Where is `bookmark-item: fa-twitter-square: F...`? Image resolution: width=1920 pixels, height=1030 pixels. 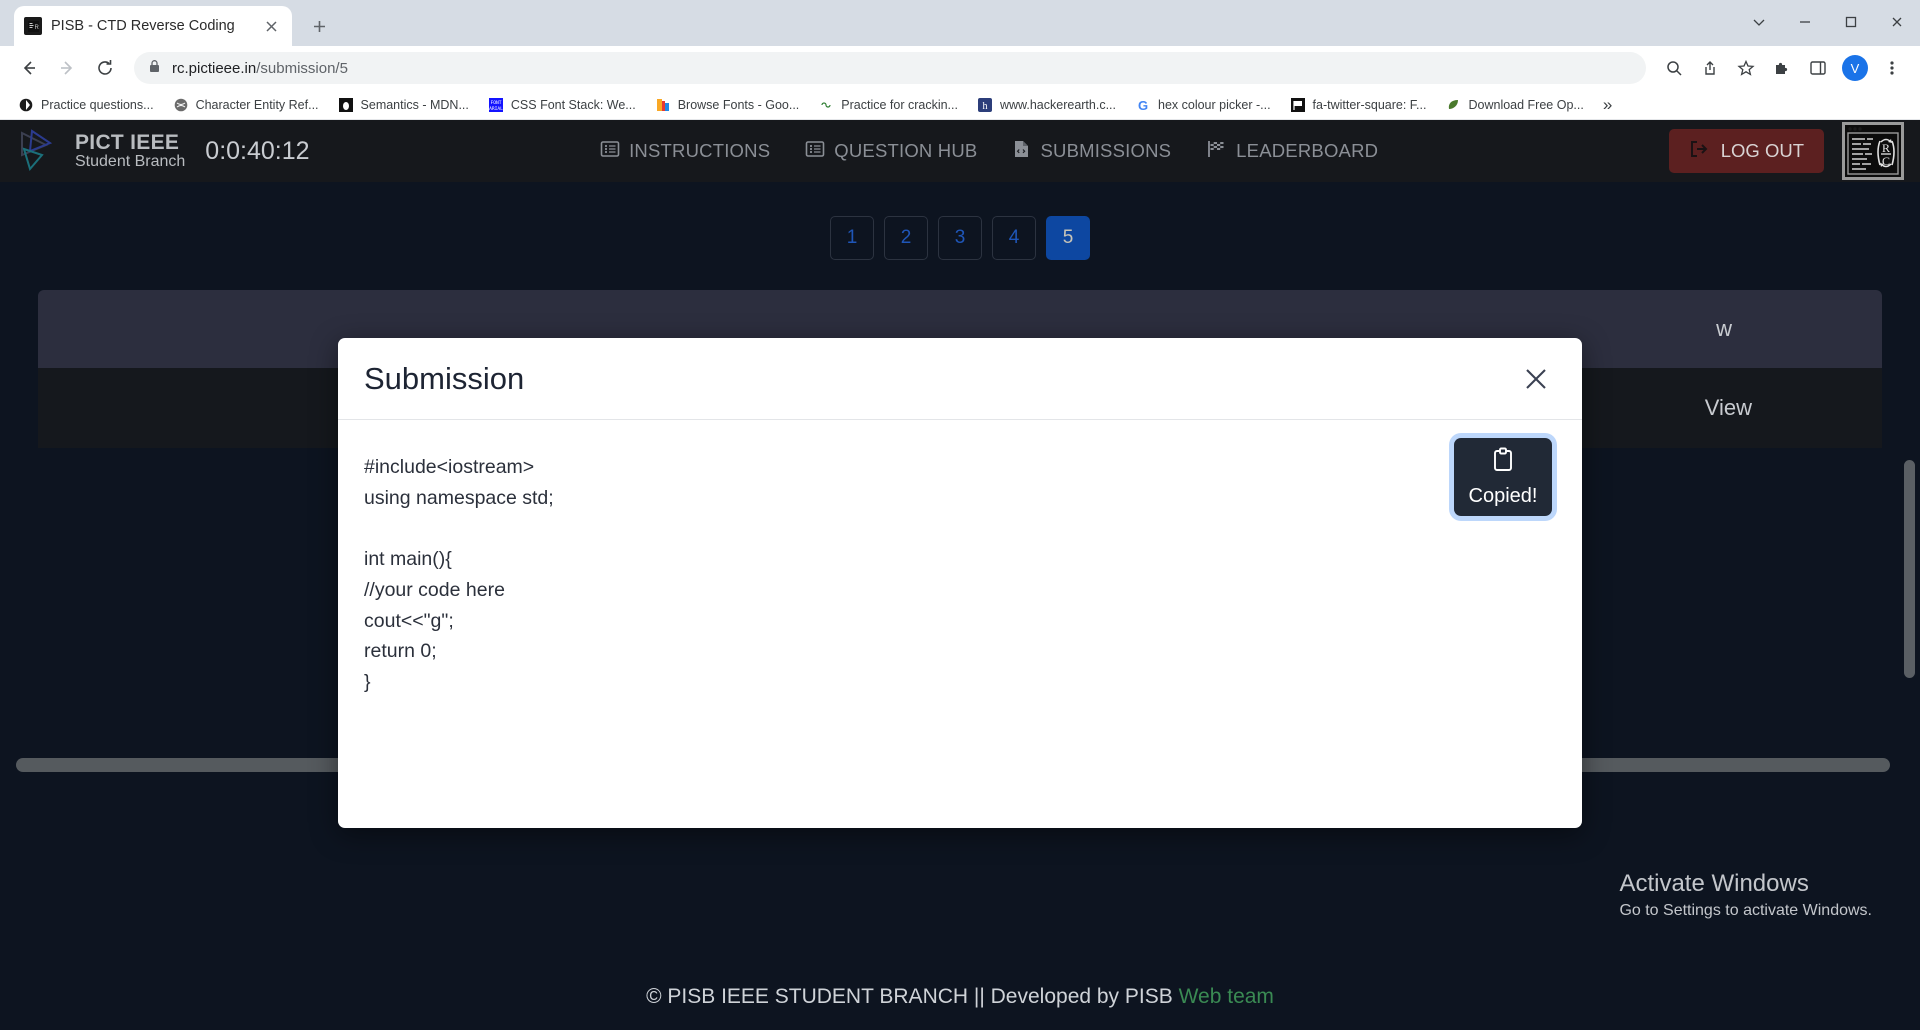
bookmark-item: fa-twitter-square: F... is located at coordinates (1358, 105).